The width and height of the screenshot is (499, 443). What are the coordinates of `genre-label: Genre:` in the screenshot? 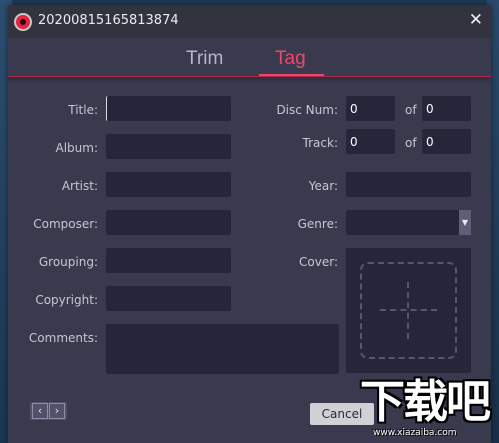 It's located at (317, 224).